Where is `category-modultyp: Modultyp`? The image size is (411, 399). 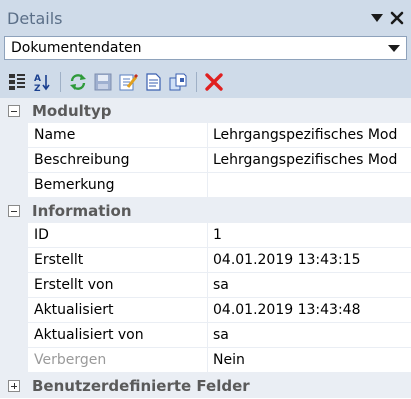
category-modultyp: Modultyp is located at coordinates (205, 110).